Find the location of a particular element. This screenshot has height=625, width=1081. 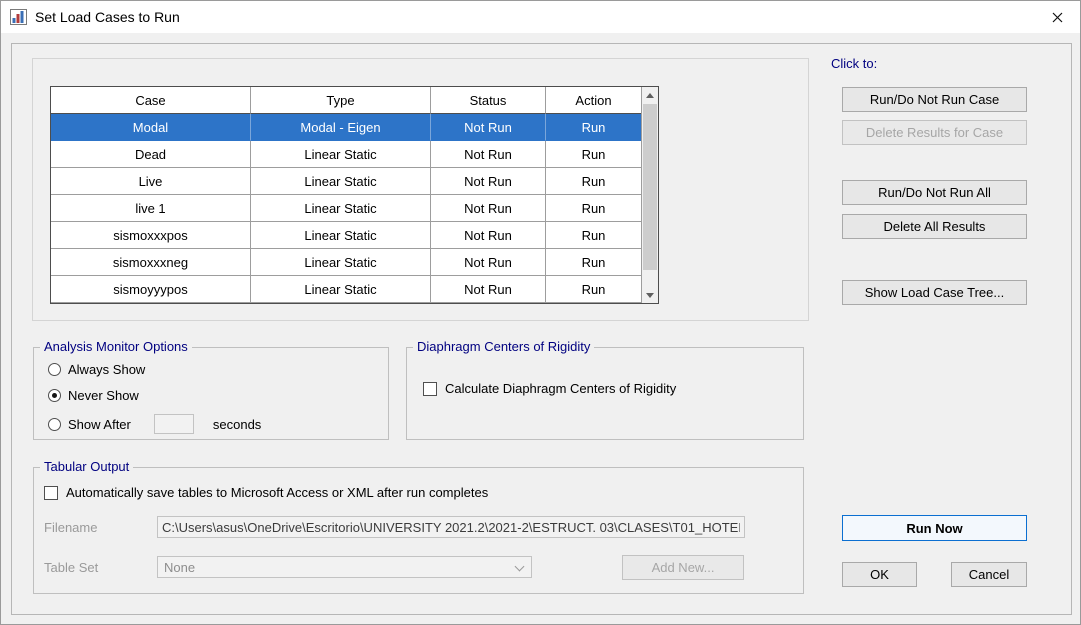

radio-label: Never Show is located at coordinates (103, 395).